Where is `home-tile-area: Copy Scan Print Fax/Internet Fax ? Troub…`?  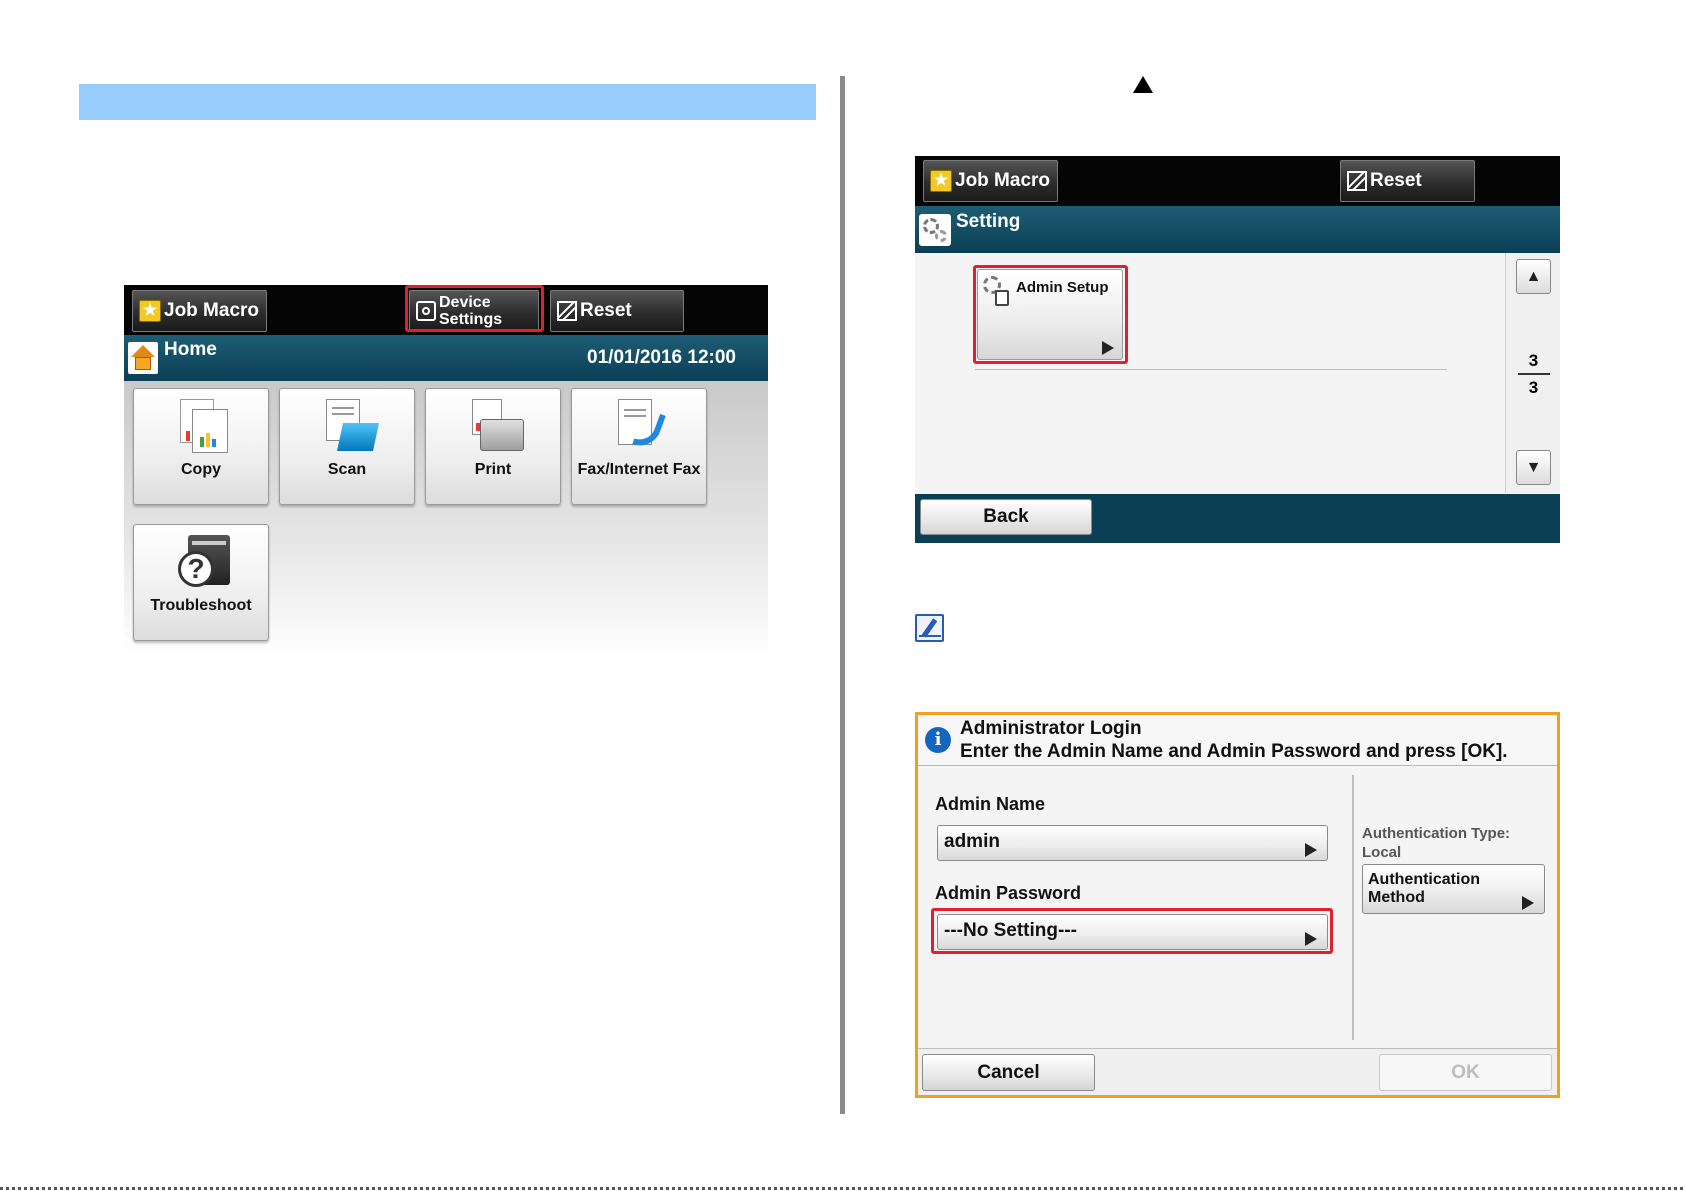 home-tile-area: Copy Scan Print Fax/Internet Fax ? Troub… is located at coordinates (446, 518).